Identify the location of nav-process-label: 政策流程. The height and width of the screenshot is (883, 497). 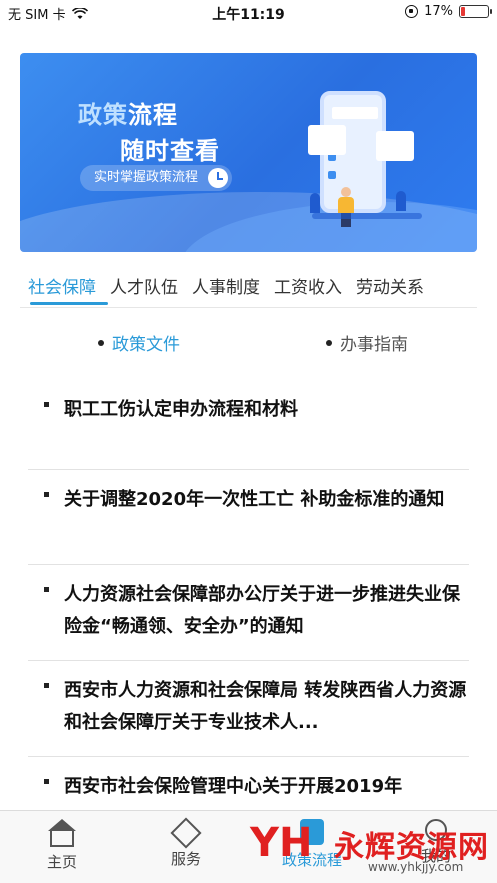
(311, 860).